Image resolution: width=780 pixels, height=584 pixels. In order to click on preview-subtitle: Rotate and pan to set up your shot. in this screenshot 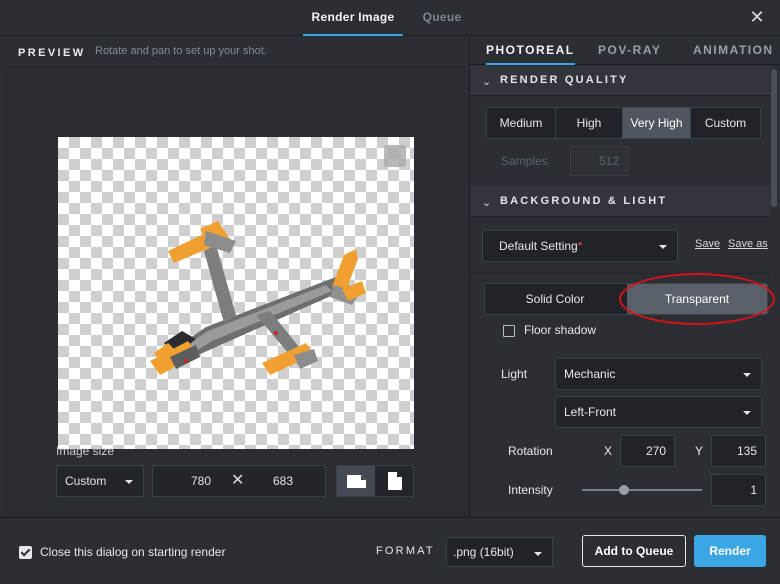, I will do `click(181, 51)`.